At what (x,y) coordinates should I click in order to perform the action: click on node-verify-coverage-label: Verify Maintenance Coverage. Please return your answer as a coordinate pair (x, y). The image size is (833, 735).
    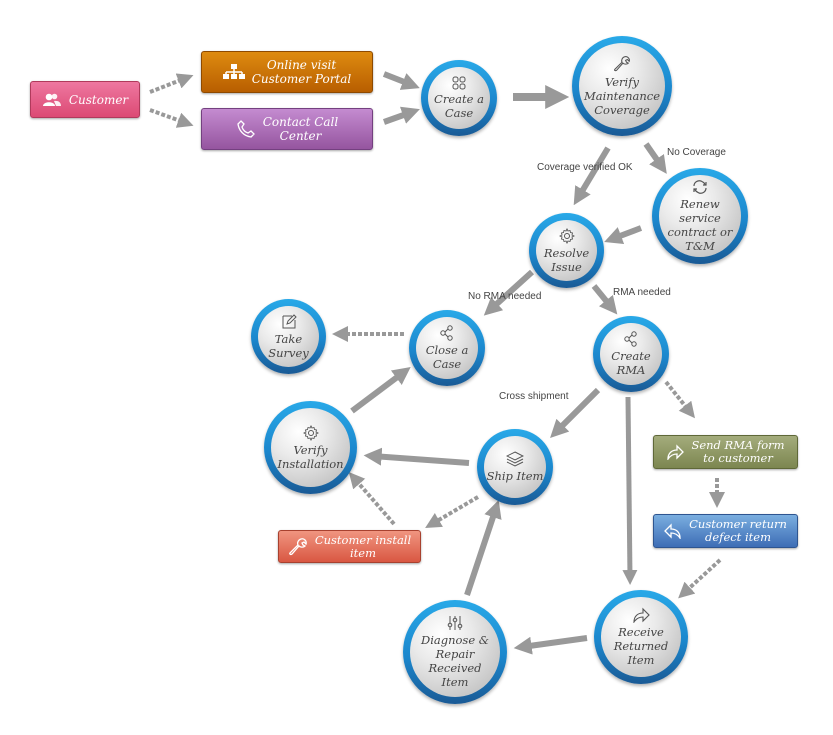
    Looking at the image, I should click on (622, 96).